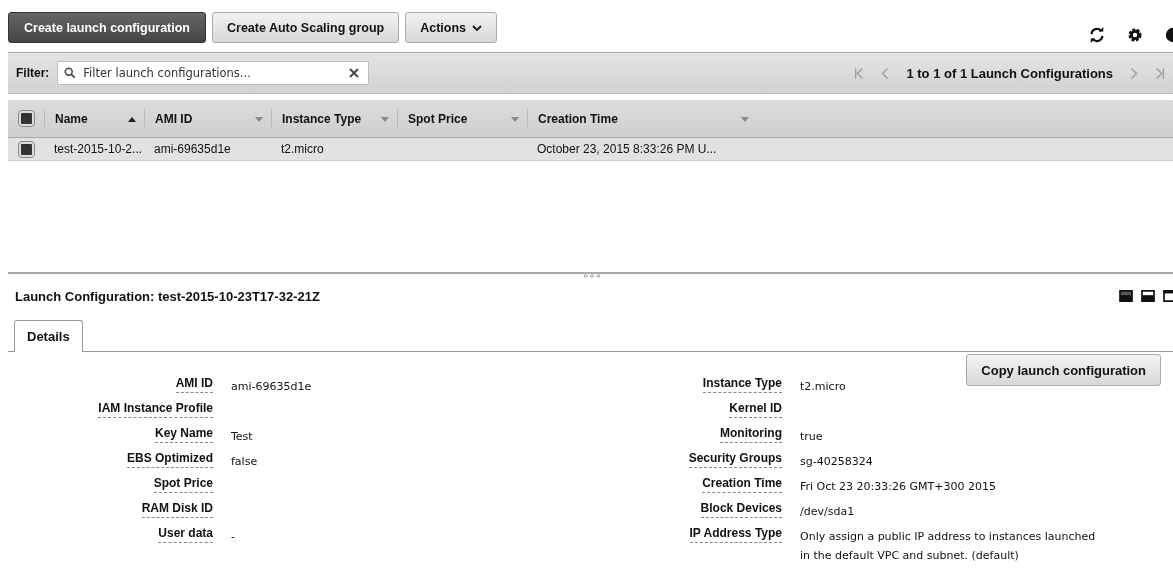 This screenshot has width=1173, height=568. Describe the element at coordinates (271, 386) in the screenshot. I see `field-value: ami-69635d1e` at that location.